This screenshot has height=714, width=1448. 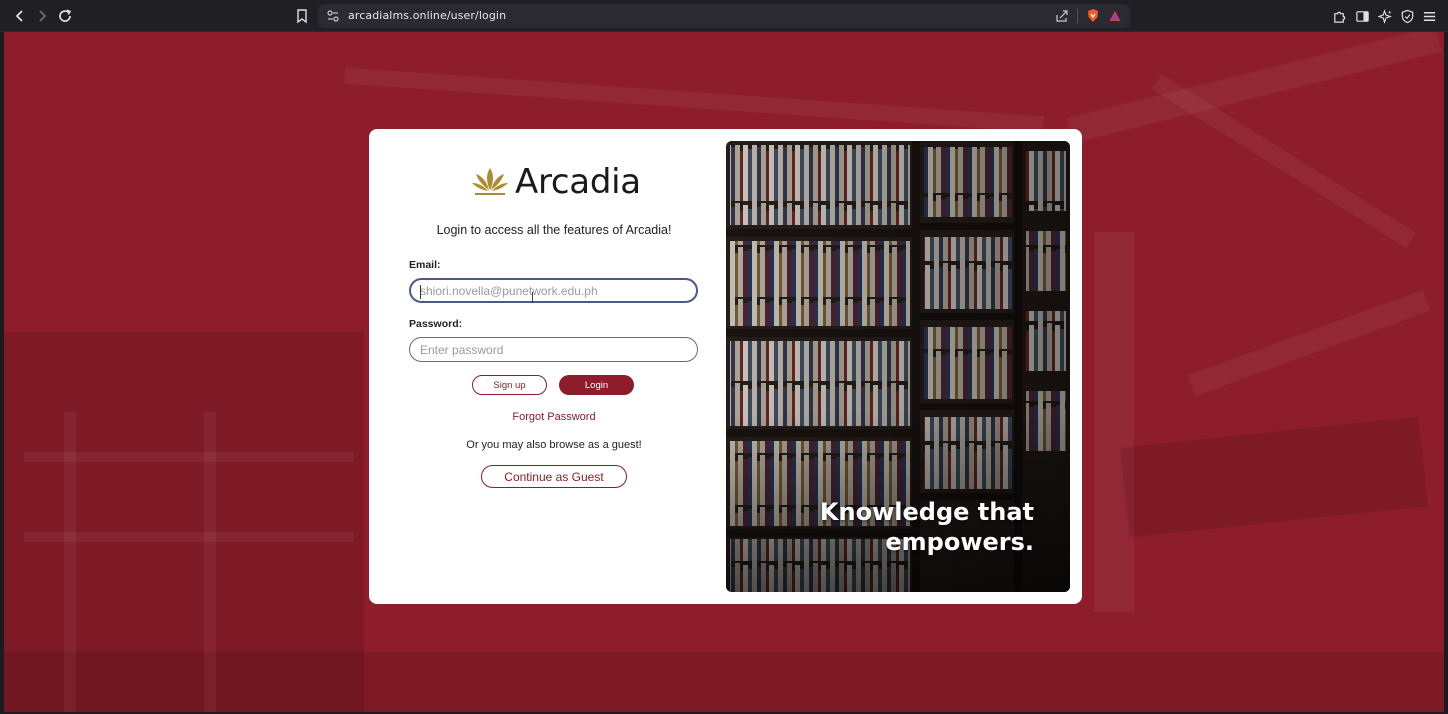 I want to click on chevron-left-icon, so click(x=19, y=16).